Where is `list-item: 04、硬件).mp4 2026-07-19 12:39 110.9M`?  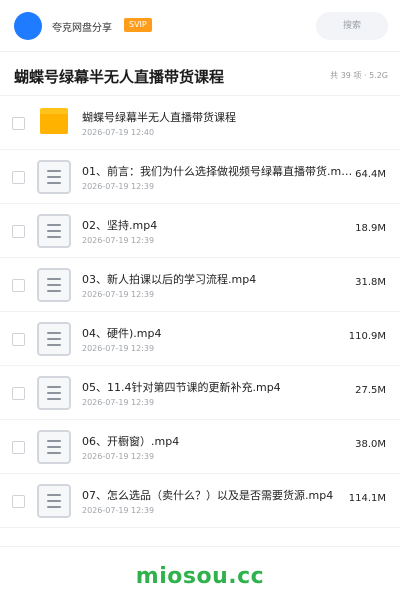 list-item: 04、硬件).mp4 2026-07-19 12:39 110.9M is located at coordinates (200, 339).